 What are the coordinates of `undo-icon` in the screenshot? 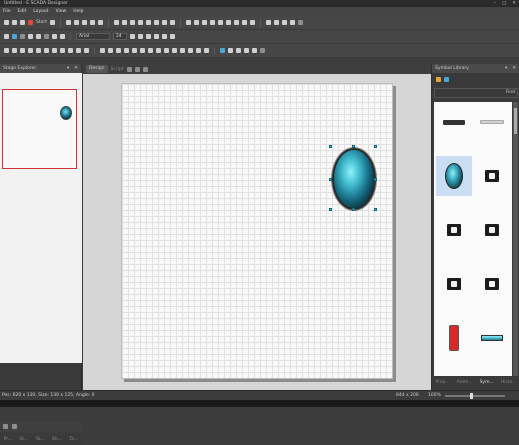 It's located at (68, 22).